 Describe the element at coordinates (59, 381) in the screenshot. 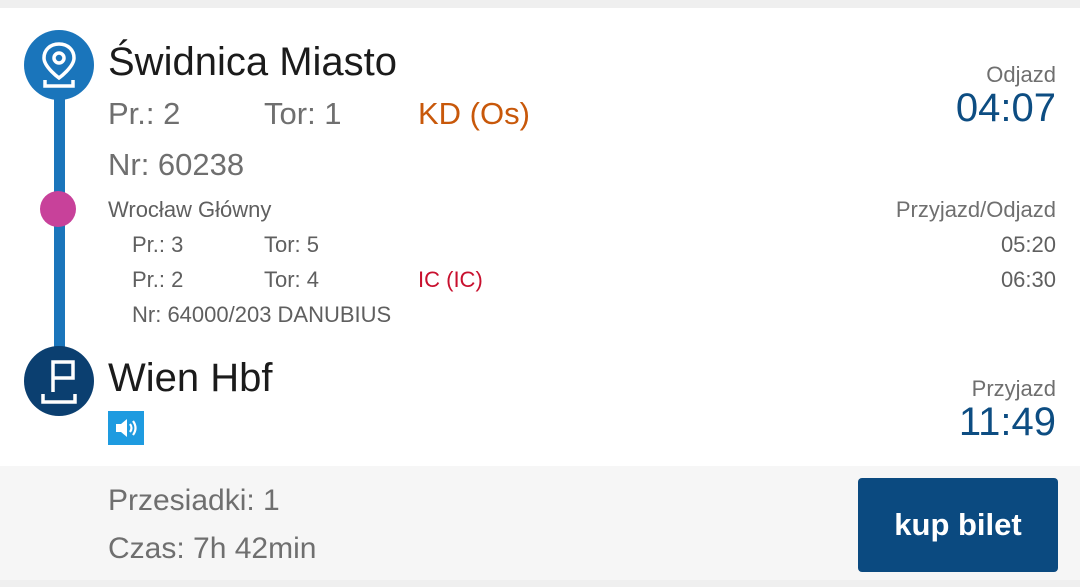

I see `flag-pin-icon` at that location.